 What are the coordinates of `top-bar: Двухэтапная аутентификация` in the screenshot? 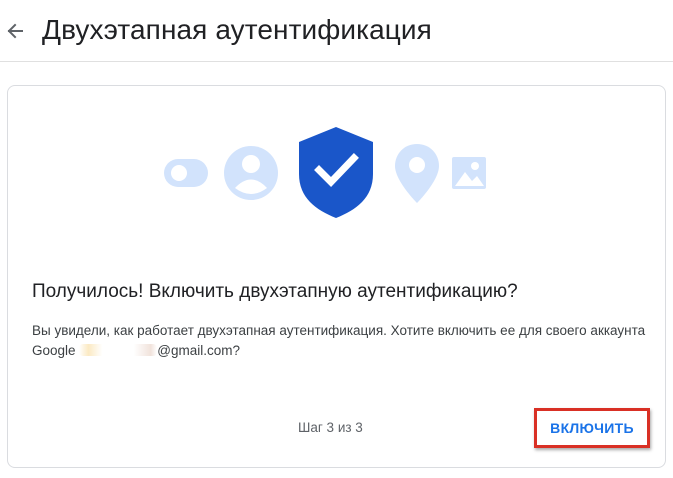 It's located at (336, 31).